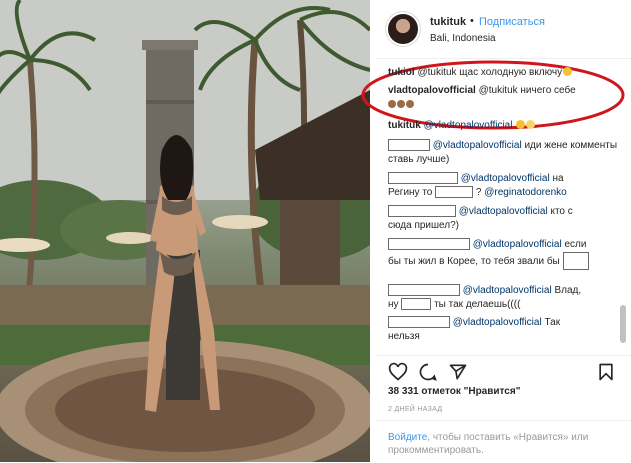 This screenshot has height=463, width=631. Describe the element at coordinates (401, 72) in the screenshot. I see `comment-username: tukiol` at that location.